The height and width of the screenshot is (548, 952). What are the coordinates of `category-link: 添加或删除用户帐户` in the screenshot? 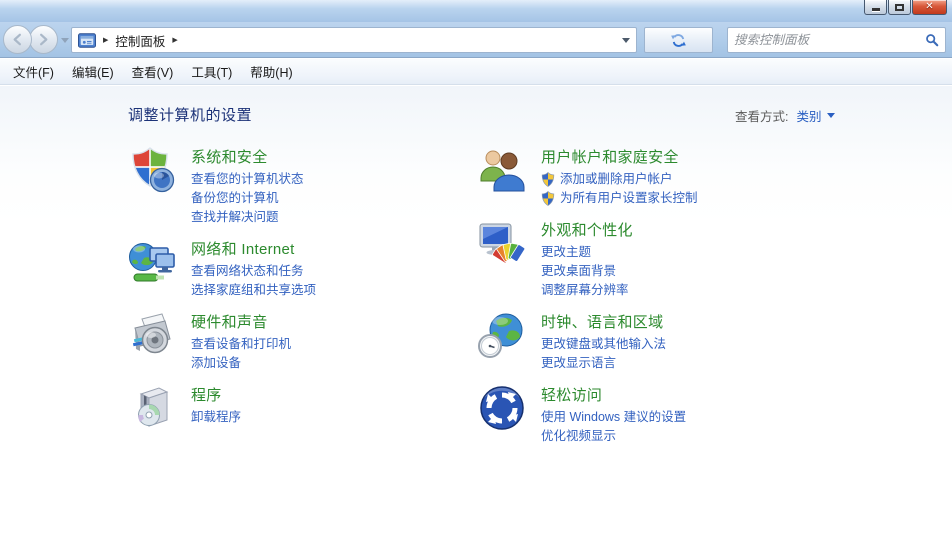 It's located at (619, 179).